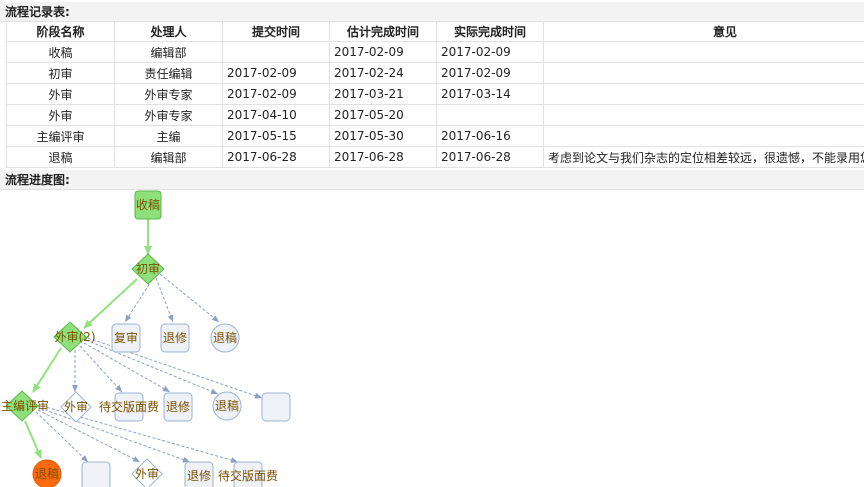 The width and height of the screenshot is (864, 487). I want to click on edge-chief-to-reject, so click(33, 439).